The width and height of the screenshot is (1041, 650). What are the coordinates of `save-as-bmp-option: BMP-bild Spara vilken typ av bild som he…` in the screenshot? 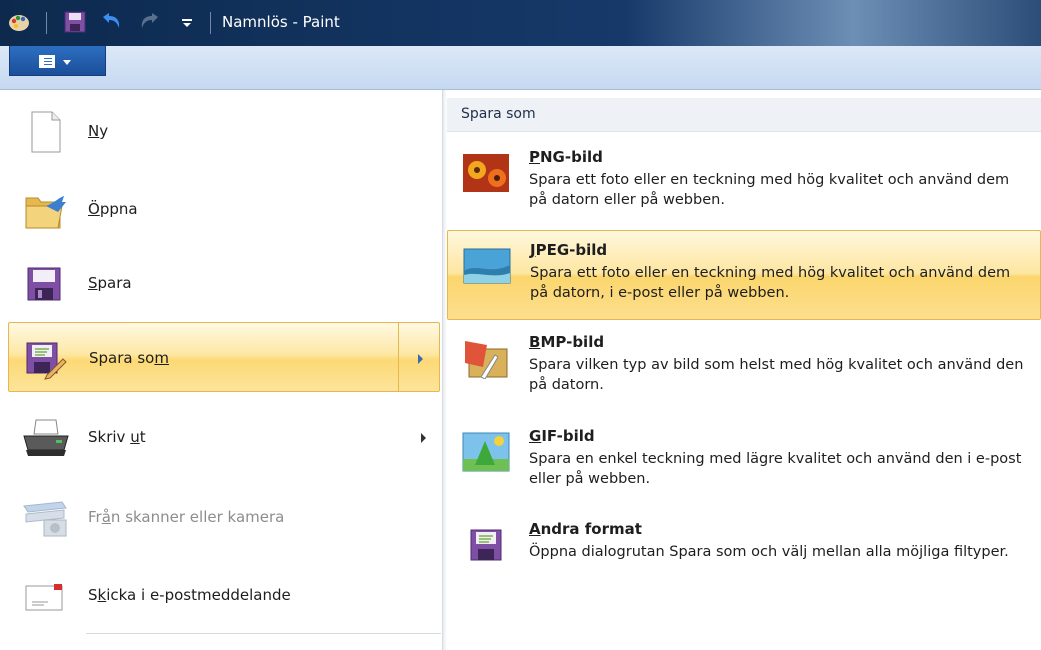 It's located at (744, 368).